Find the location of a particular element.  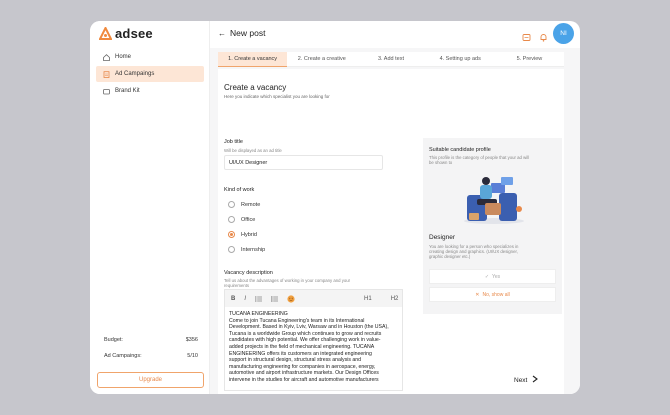

editor-toolbar: B I H1 H2 is located at coordinates (313, 298).